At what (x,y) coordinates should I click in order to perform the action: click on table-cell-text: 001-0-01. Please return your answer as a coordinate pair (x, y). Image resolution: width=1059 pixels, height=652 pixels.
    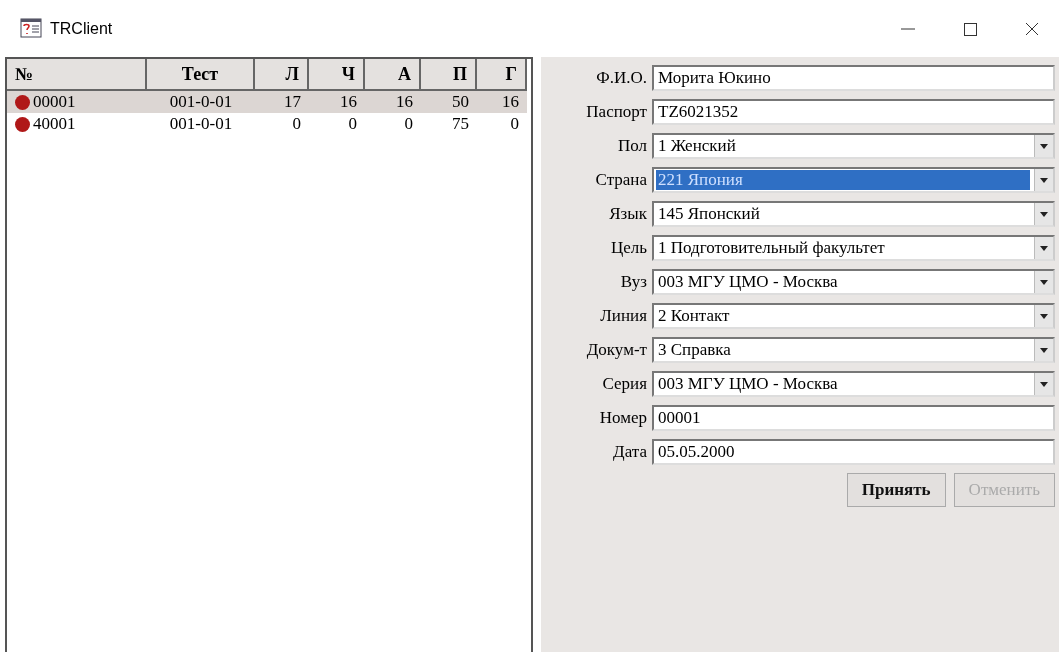
    Looking at the image, I should click on (201, 124).